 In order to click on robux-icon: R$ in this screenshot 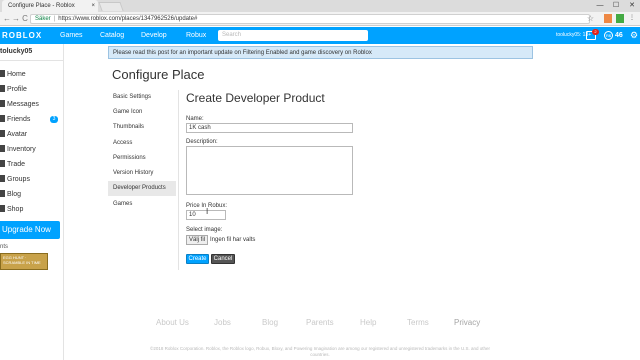, I will do `click(608, 35)`.